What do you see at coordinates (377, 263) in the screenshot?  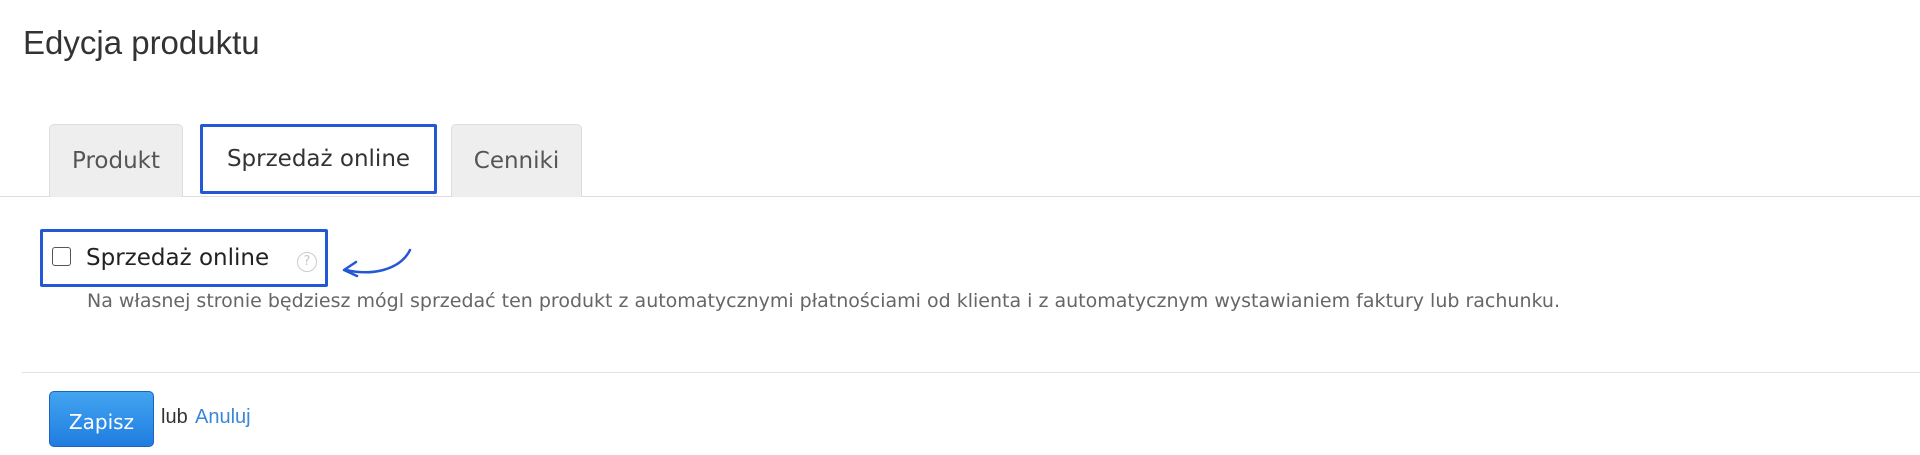 I see `arrow-annotation-icon` at bounding box center [377, 263].